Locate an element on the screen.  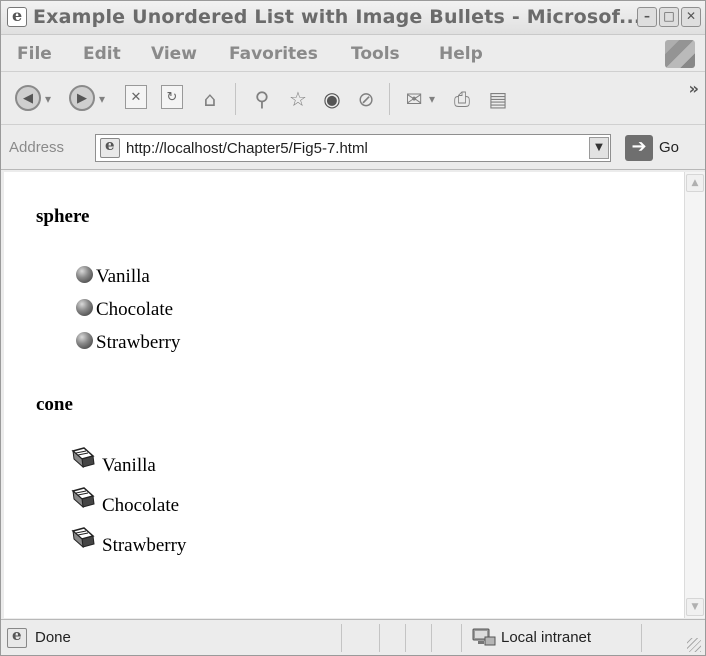
search-icon: ⚲ is located at coordinates (262, 99).